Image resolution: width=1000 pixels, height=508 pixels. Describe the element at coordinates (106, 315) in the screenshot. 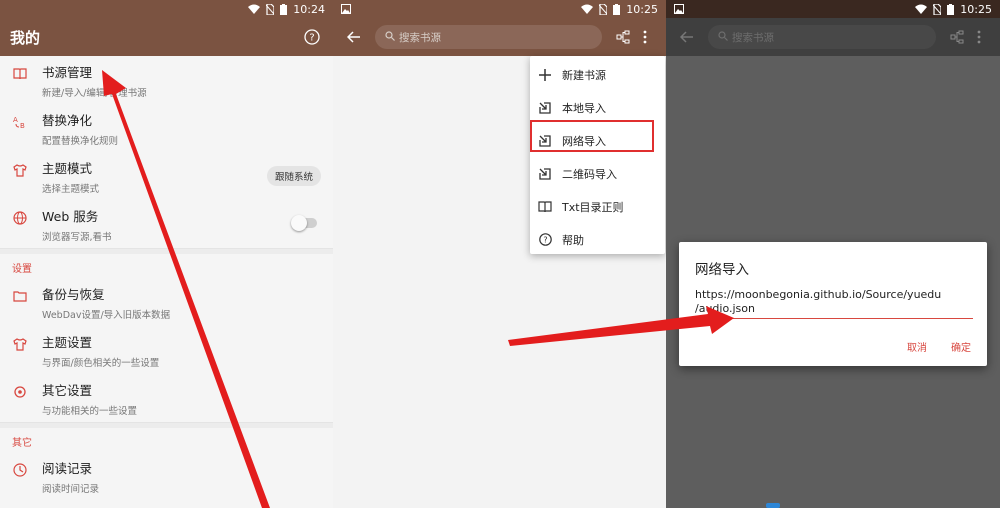

I see `item-subtitle: WebDav设置/导入旧版本数据` at that location.